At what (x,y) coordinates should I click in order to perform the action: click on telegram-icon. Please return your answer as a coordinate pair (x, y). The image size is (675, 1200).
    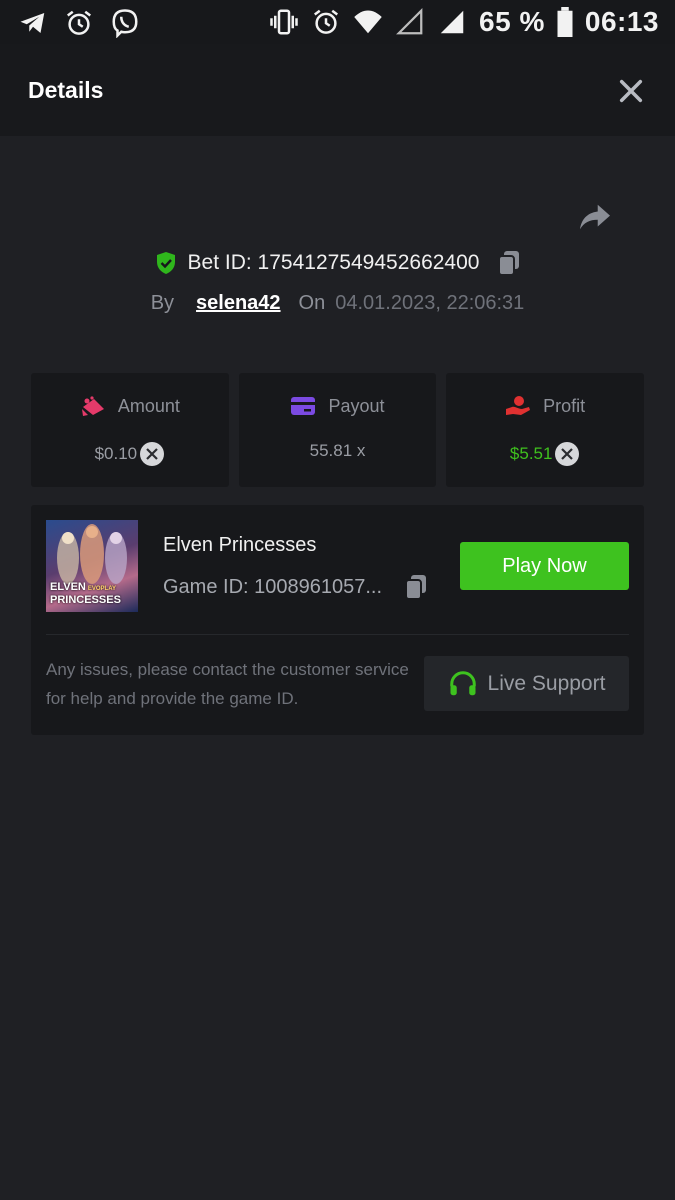
    Looking at the image, I should click on (32, 23).